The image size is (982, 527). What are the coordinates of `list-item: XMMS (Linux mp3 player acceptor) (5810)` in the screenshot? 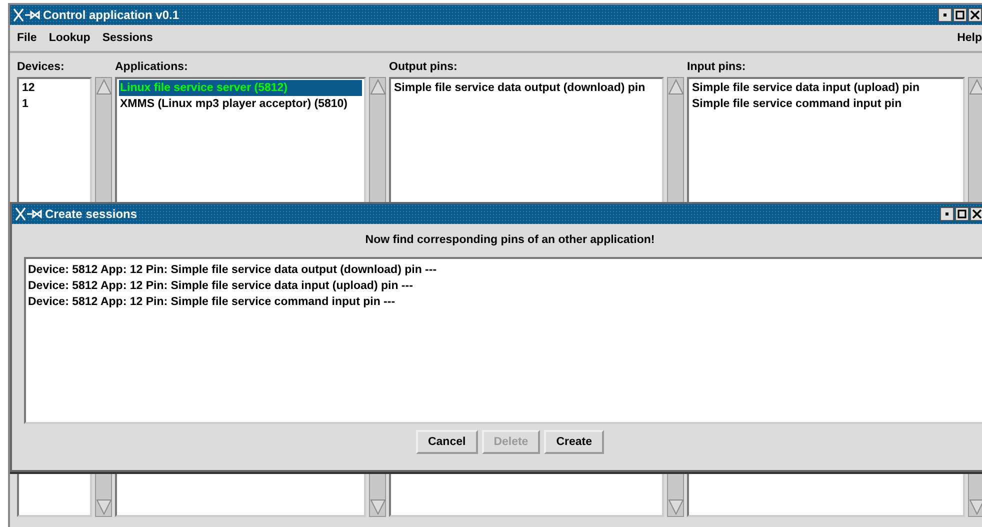 It's located at (240, 104).